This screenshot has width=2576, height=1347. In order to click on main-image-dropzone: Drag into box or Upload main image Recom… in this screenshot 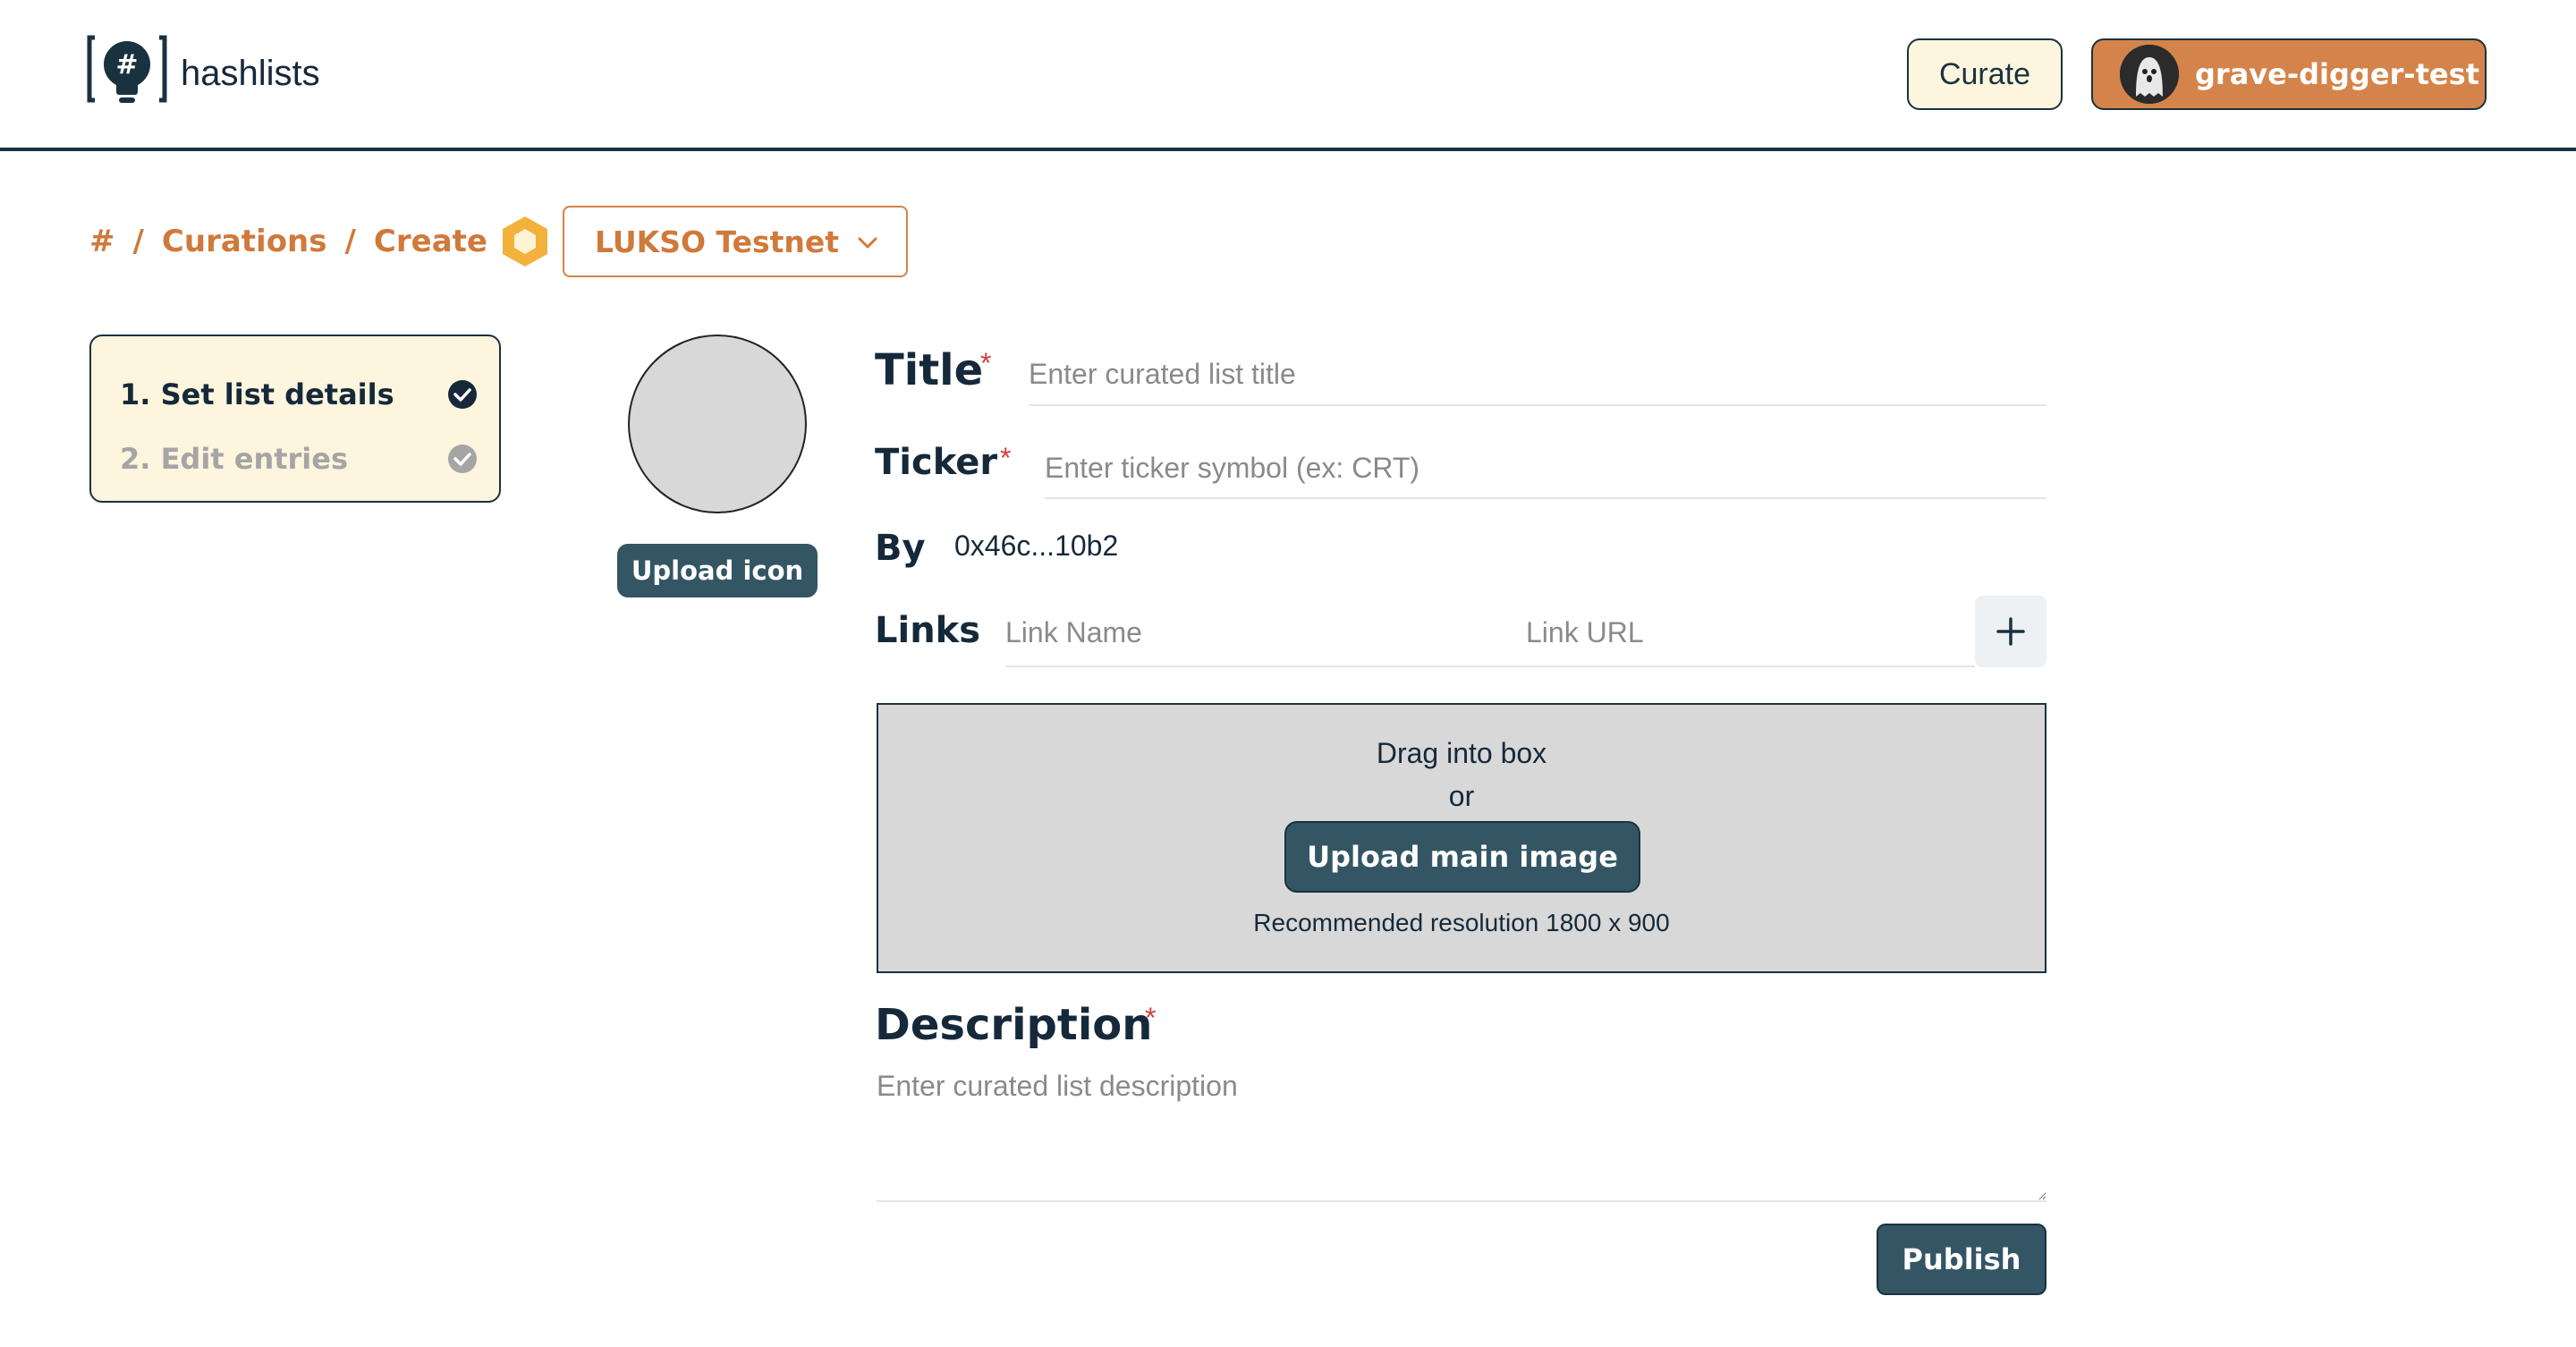, I will do `click(1461, 838)`.